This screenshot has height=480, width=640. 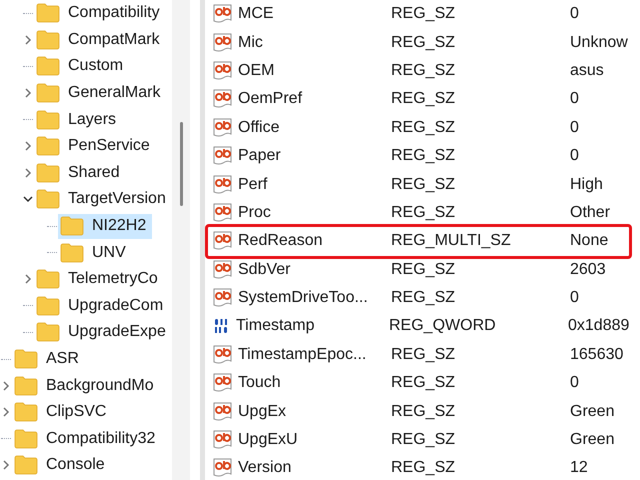 I want to click on tree-item: TelemetryCo, so click(x=99, y=279).